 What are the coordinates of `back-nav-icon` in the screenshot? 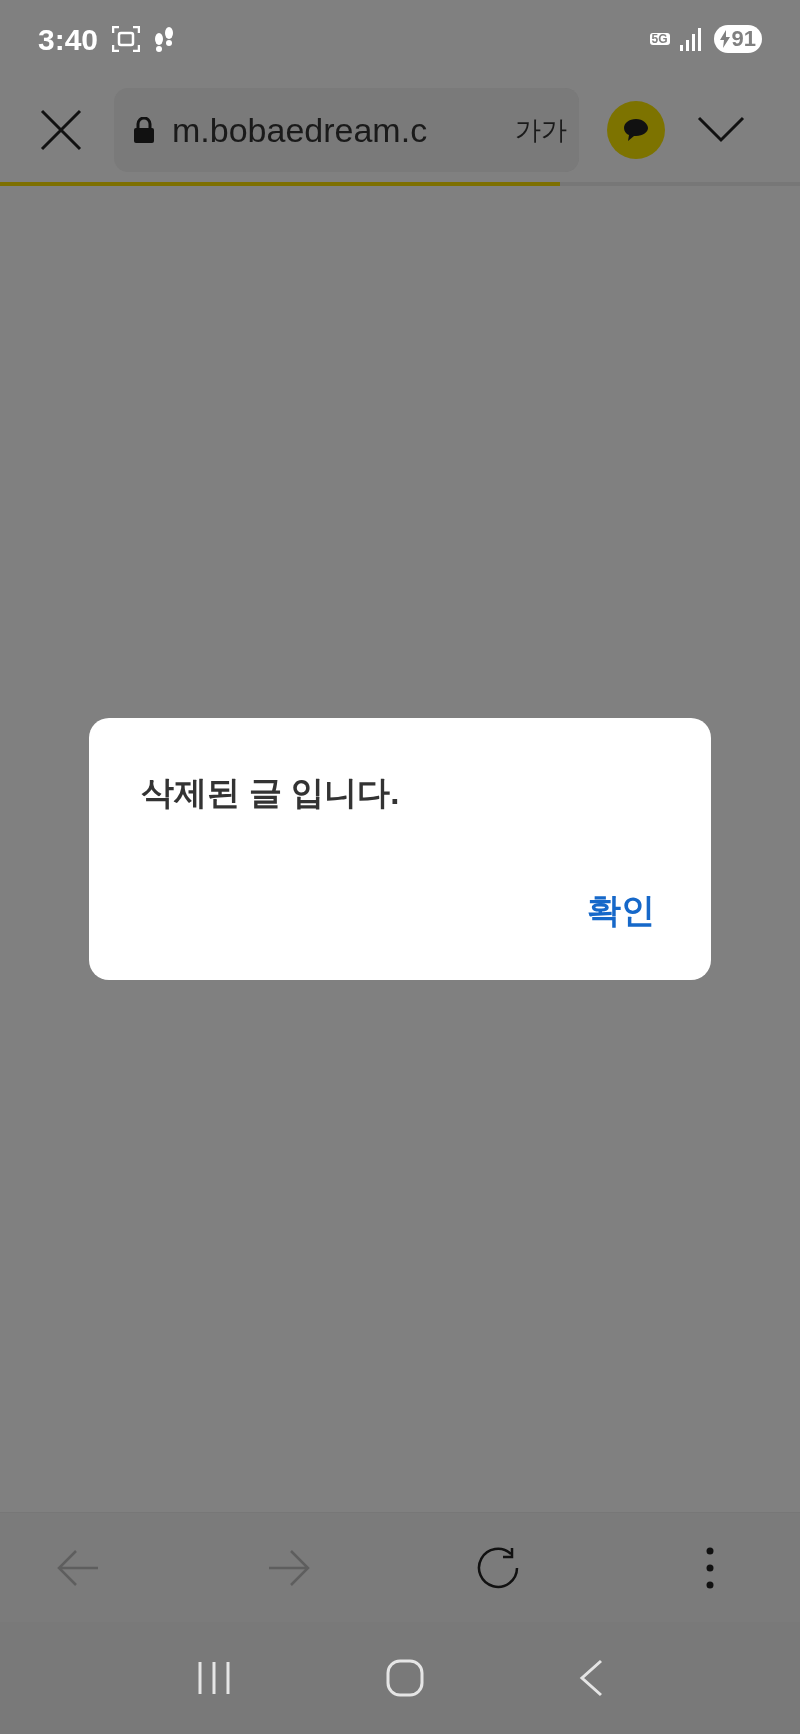 It's located at (590, 1678).